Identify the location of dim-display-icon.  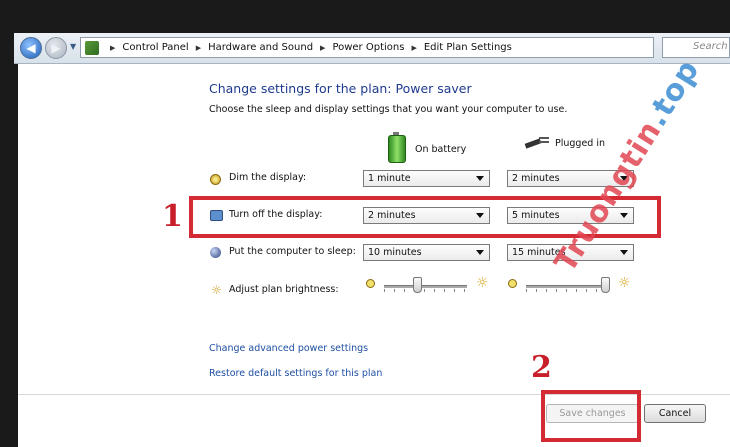
(215, 179).